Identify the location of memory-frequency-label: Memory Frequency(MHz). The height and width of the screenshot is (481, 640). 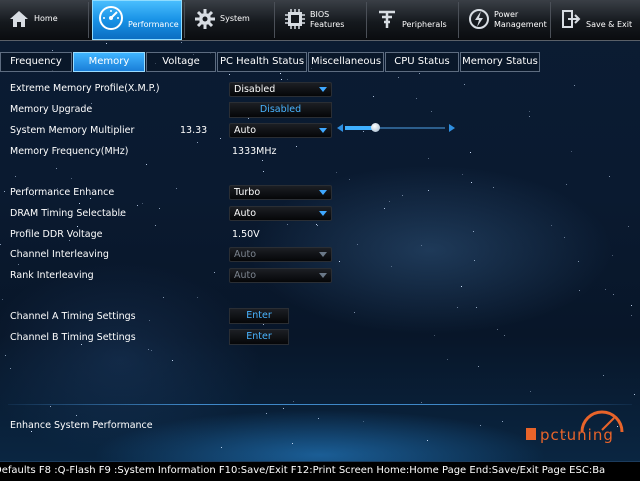
(69, 151).